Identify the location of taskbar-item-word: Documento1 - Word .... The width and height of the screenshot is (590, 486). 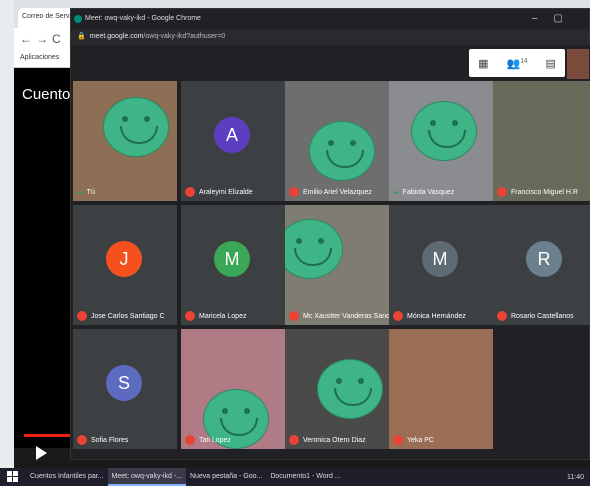
(305, 477).